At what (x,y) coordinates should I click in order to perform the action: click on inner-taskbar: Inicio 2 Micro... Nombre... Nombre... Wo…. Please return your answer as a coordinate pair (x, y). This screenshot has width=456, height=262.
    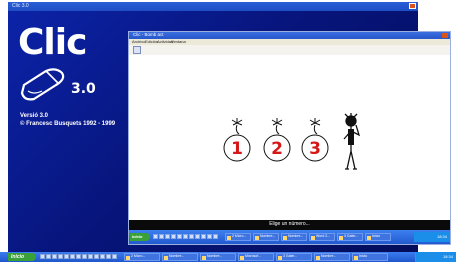
    Looking at the image, I should click on (289, 237).